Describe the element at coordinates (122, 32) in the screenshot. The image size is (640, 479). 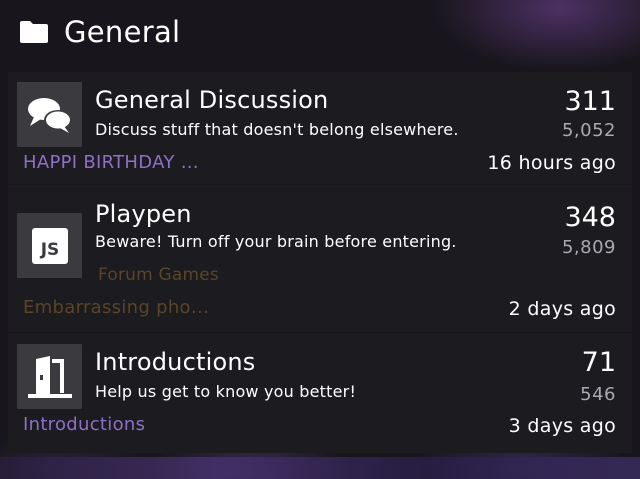
I see `category-title: General` at that location.